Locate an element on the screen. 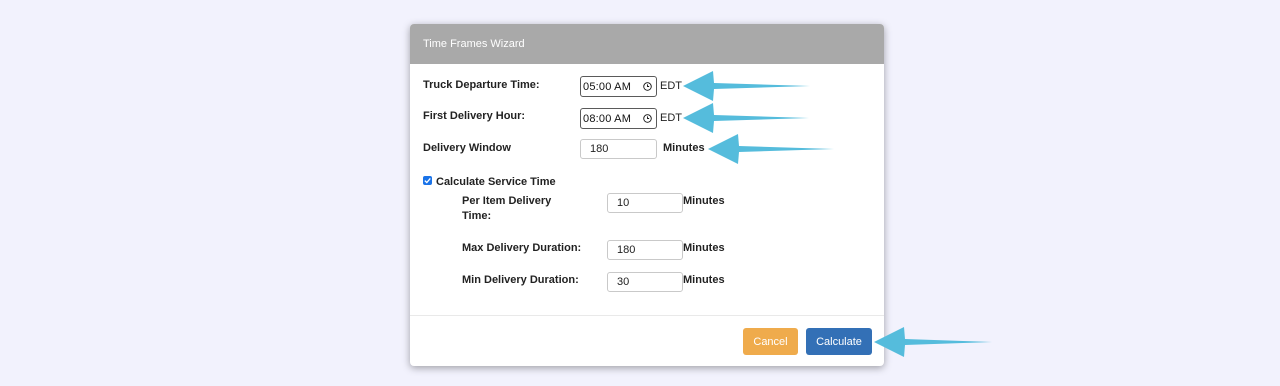 This screenshot has width=1280, height=386. truck-departure-time-input: 05:00 AM is located at coordinates (618, 86).